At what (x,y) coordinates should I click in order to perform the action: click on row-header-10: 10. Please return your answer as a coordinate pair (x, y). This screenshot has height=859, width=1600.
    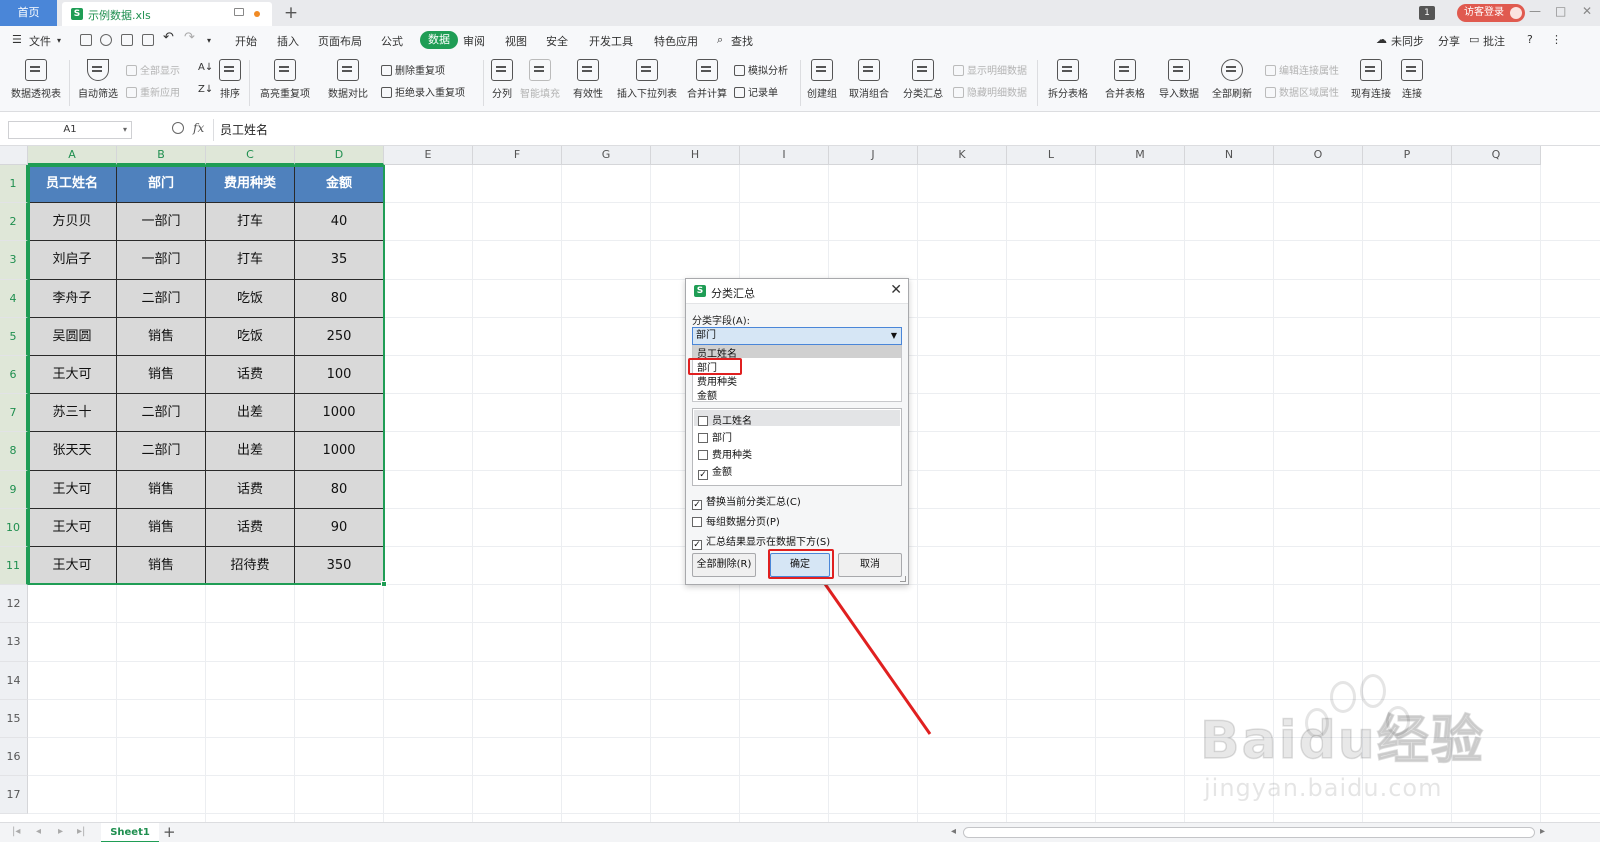
    Looking at the image, I should click on (14, 527).